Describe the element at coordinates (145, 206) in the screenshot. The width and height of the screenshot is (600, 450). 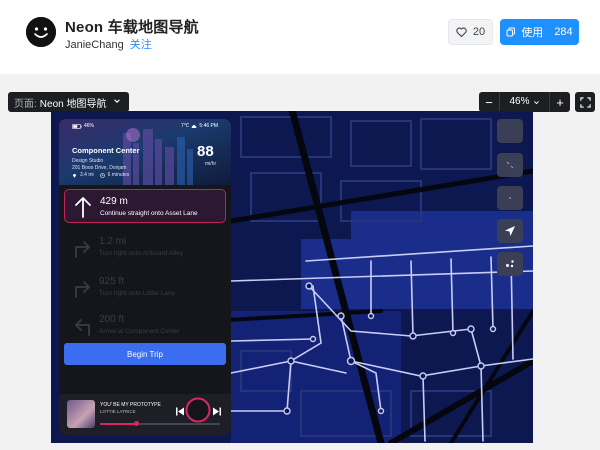
I see `route-step: 429 m Continue straight onto Asset Lane` at that location.